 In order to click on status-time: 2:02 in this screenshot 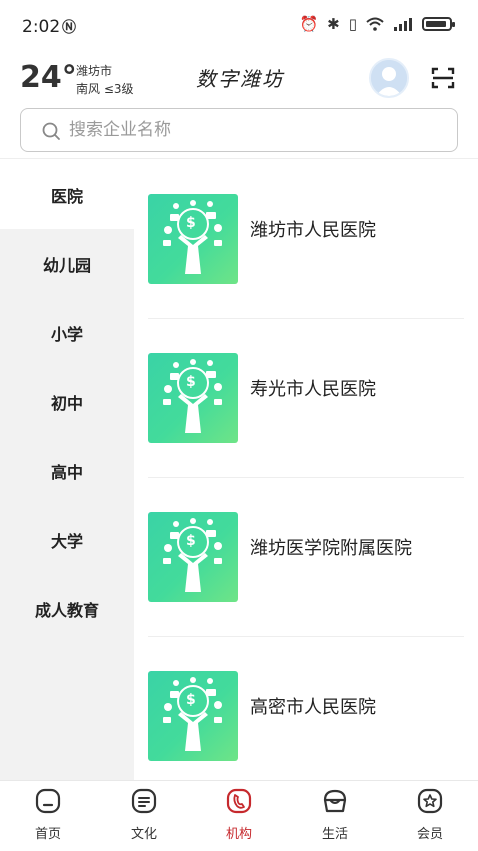, I will do `click(41, 27)`.